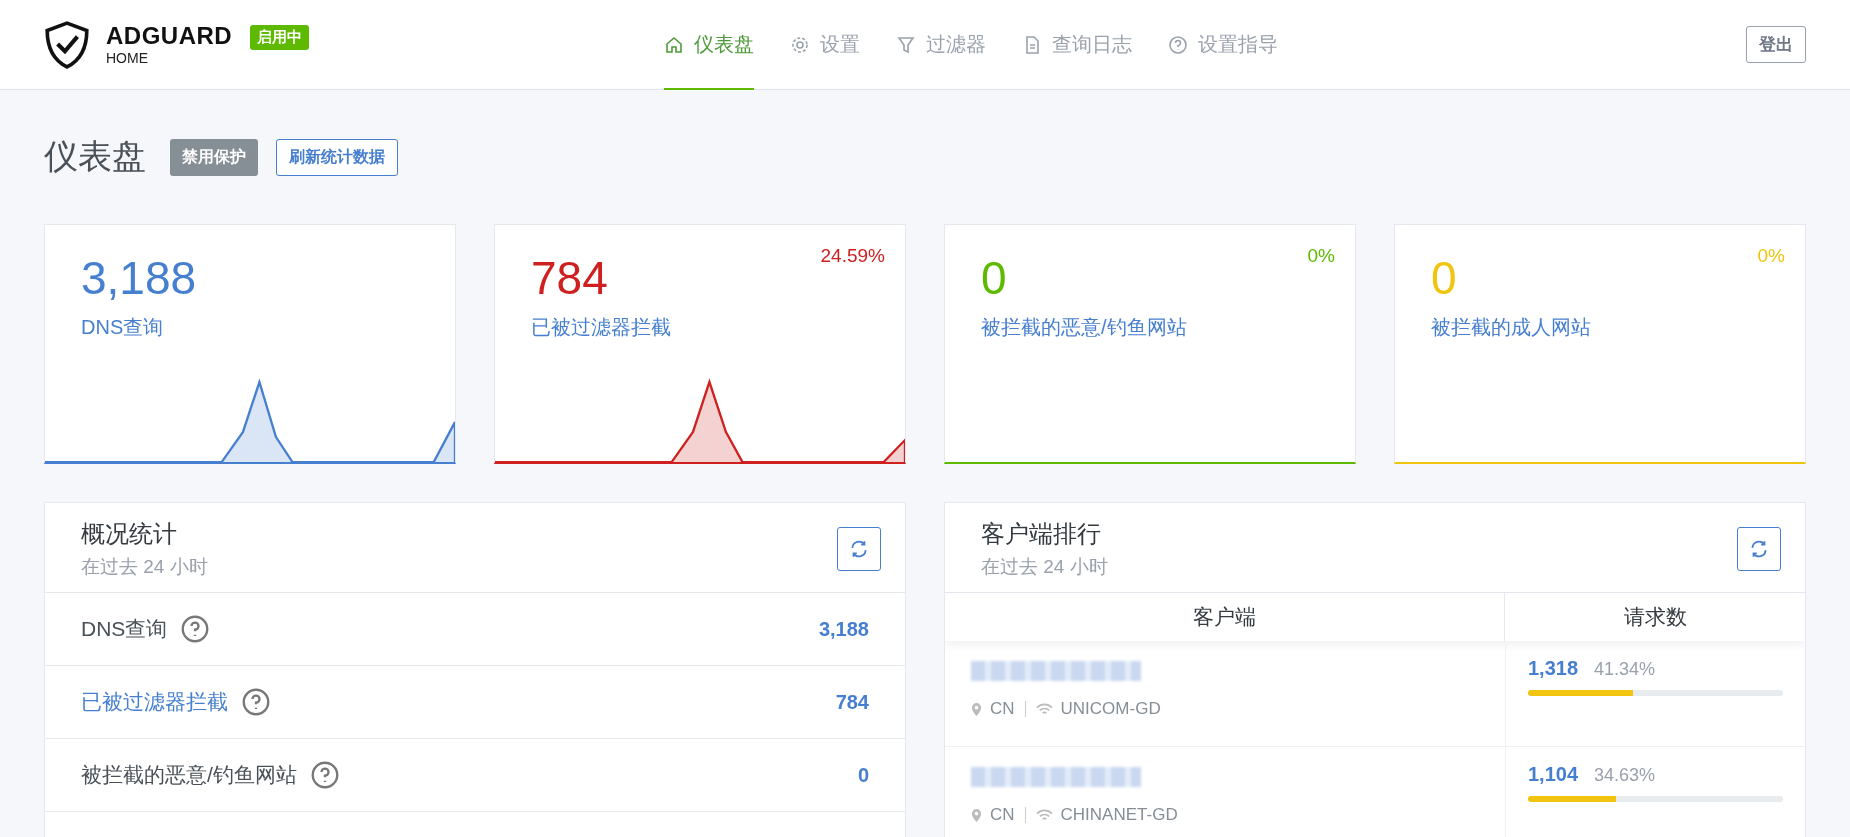  I want to click on column-header: 客户端, so click(1225, 617).